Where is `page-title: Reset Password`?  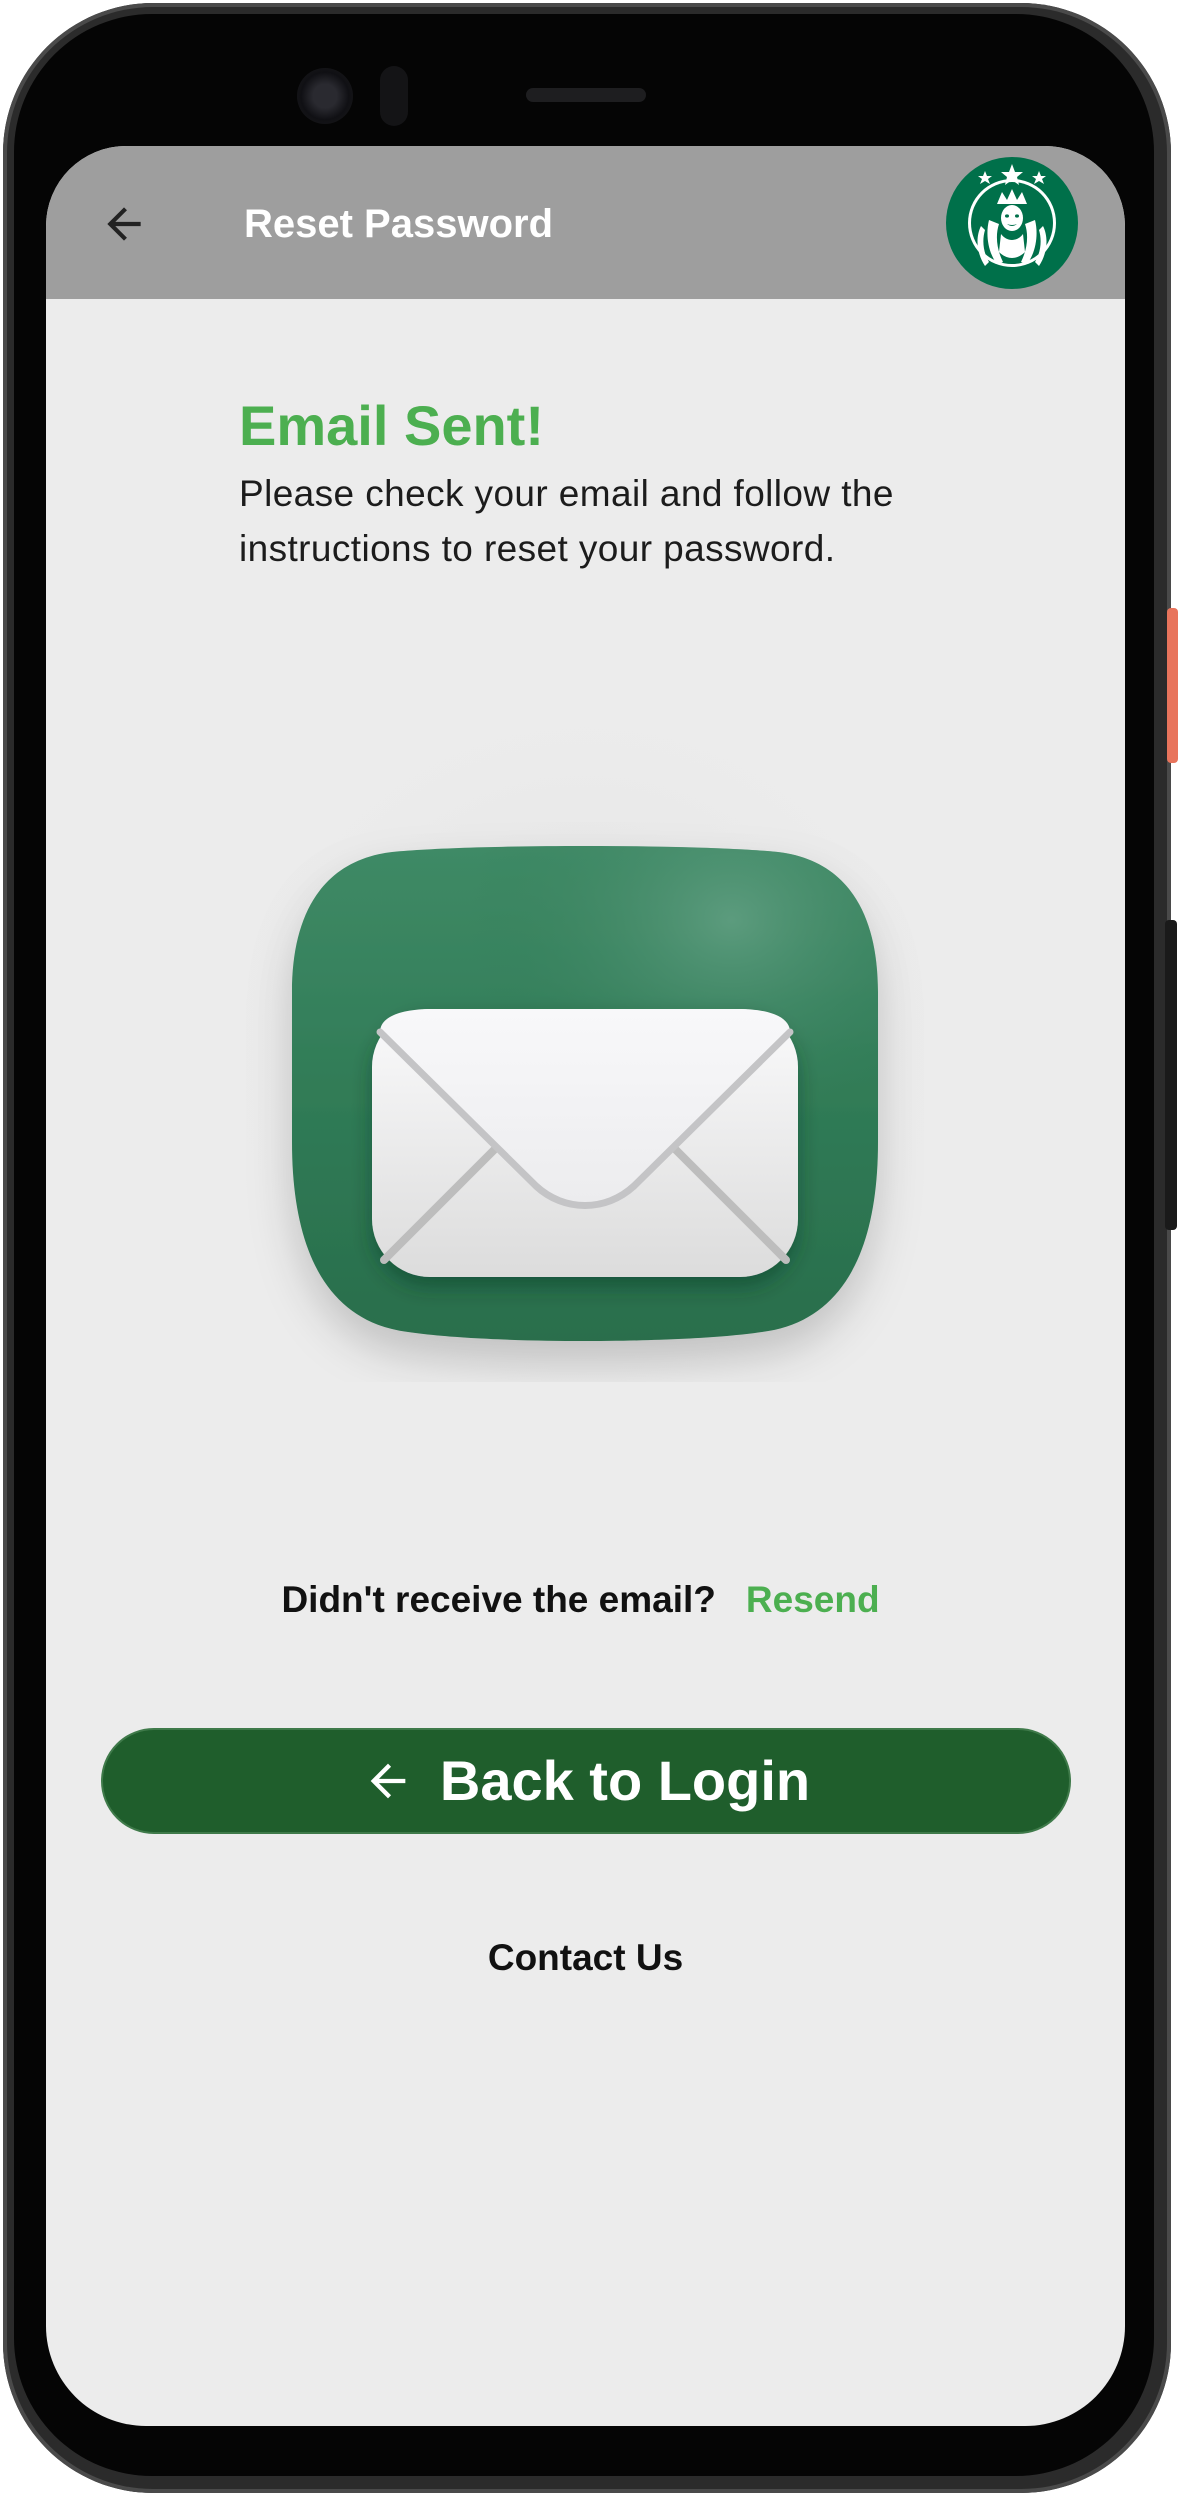 page-title: Reset Password is located at coordinates (399, 224).